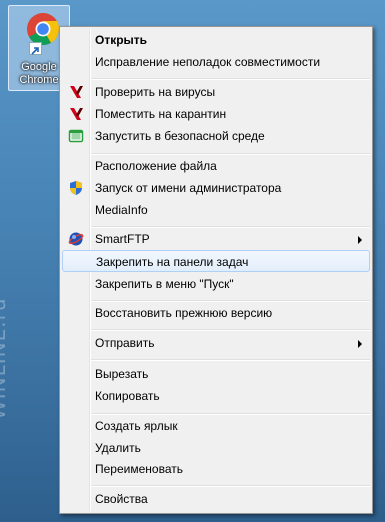 This screenshot has width=385, height=522. What do you see at coordinates (121, 210) in the screenshot?
I see `menu-item-label: MediaInfo` at bounding box center [121, 210].